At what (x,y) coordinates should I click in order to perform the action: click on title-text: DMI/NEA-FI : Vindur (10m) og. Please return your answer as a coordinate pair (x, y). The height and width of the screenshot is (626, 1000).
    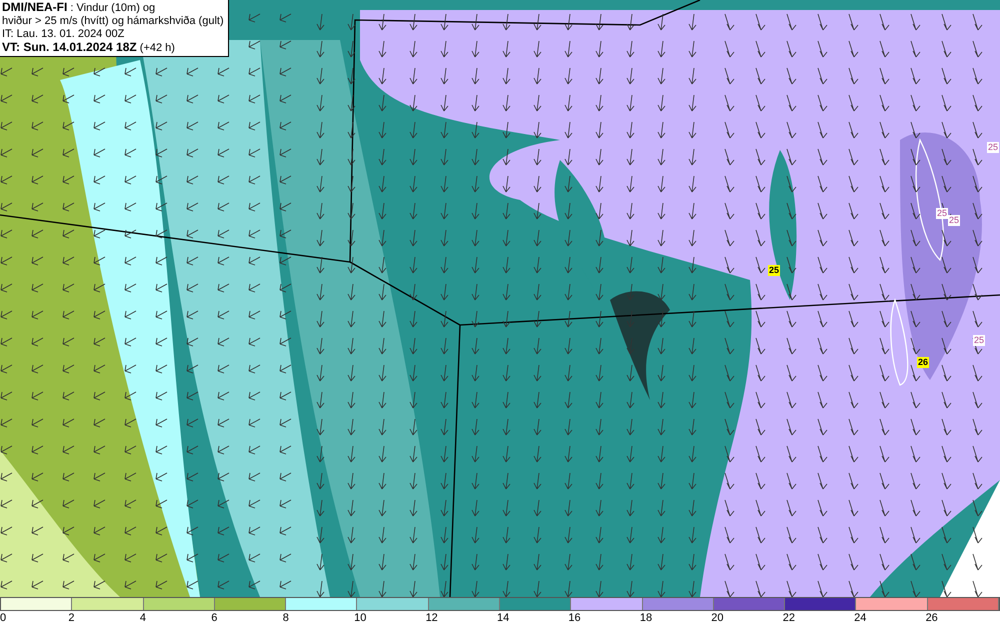
    Looking at the image, I should click on (79, 8).